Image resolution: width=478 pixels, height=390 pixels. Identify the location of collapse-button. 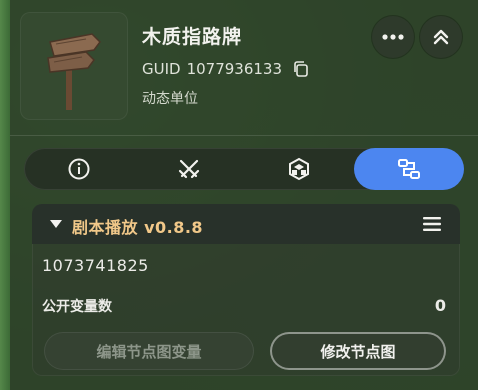
(441, 37).